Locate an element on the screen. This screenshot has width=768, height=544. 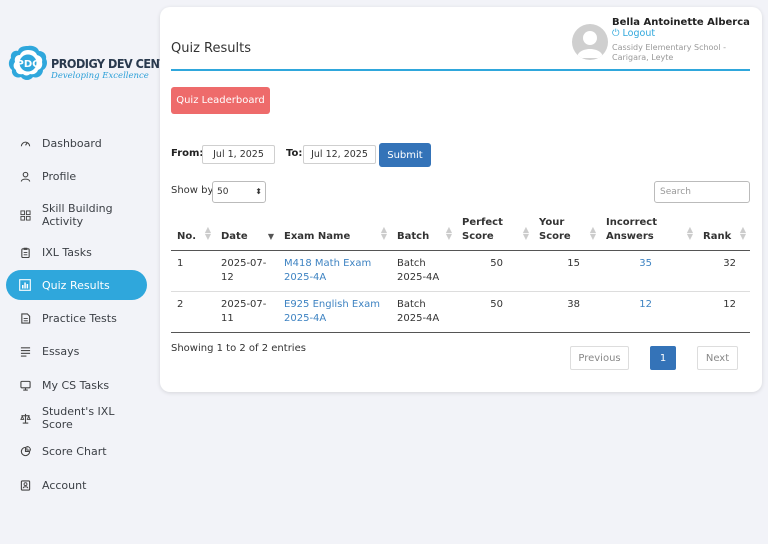
sidebar-item-account: Account is located at coordinates (76, 485).